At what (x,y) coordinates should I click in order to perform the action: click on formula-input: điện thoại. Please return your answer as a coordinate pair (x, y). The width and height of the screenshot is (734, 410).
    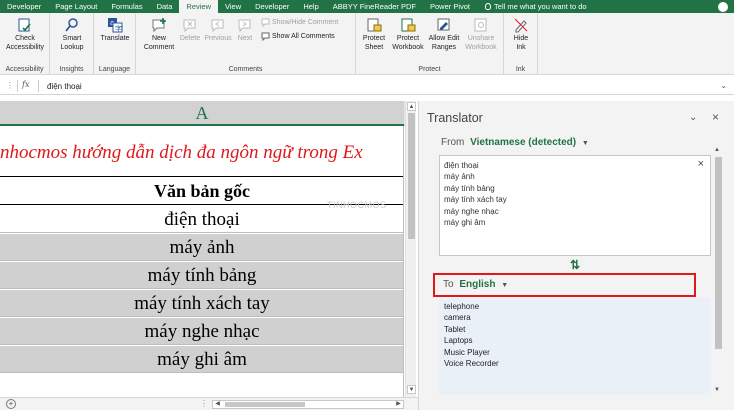
    Looking at the image, I should click on (64, 86).